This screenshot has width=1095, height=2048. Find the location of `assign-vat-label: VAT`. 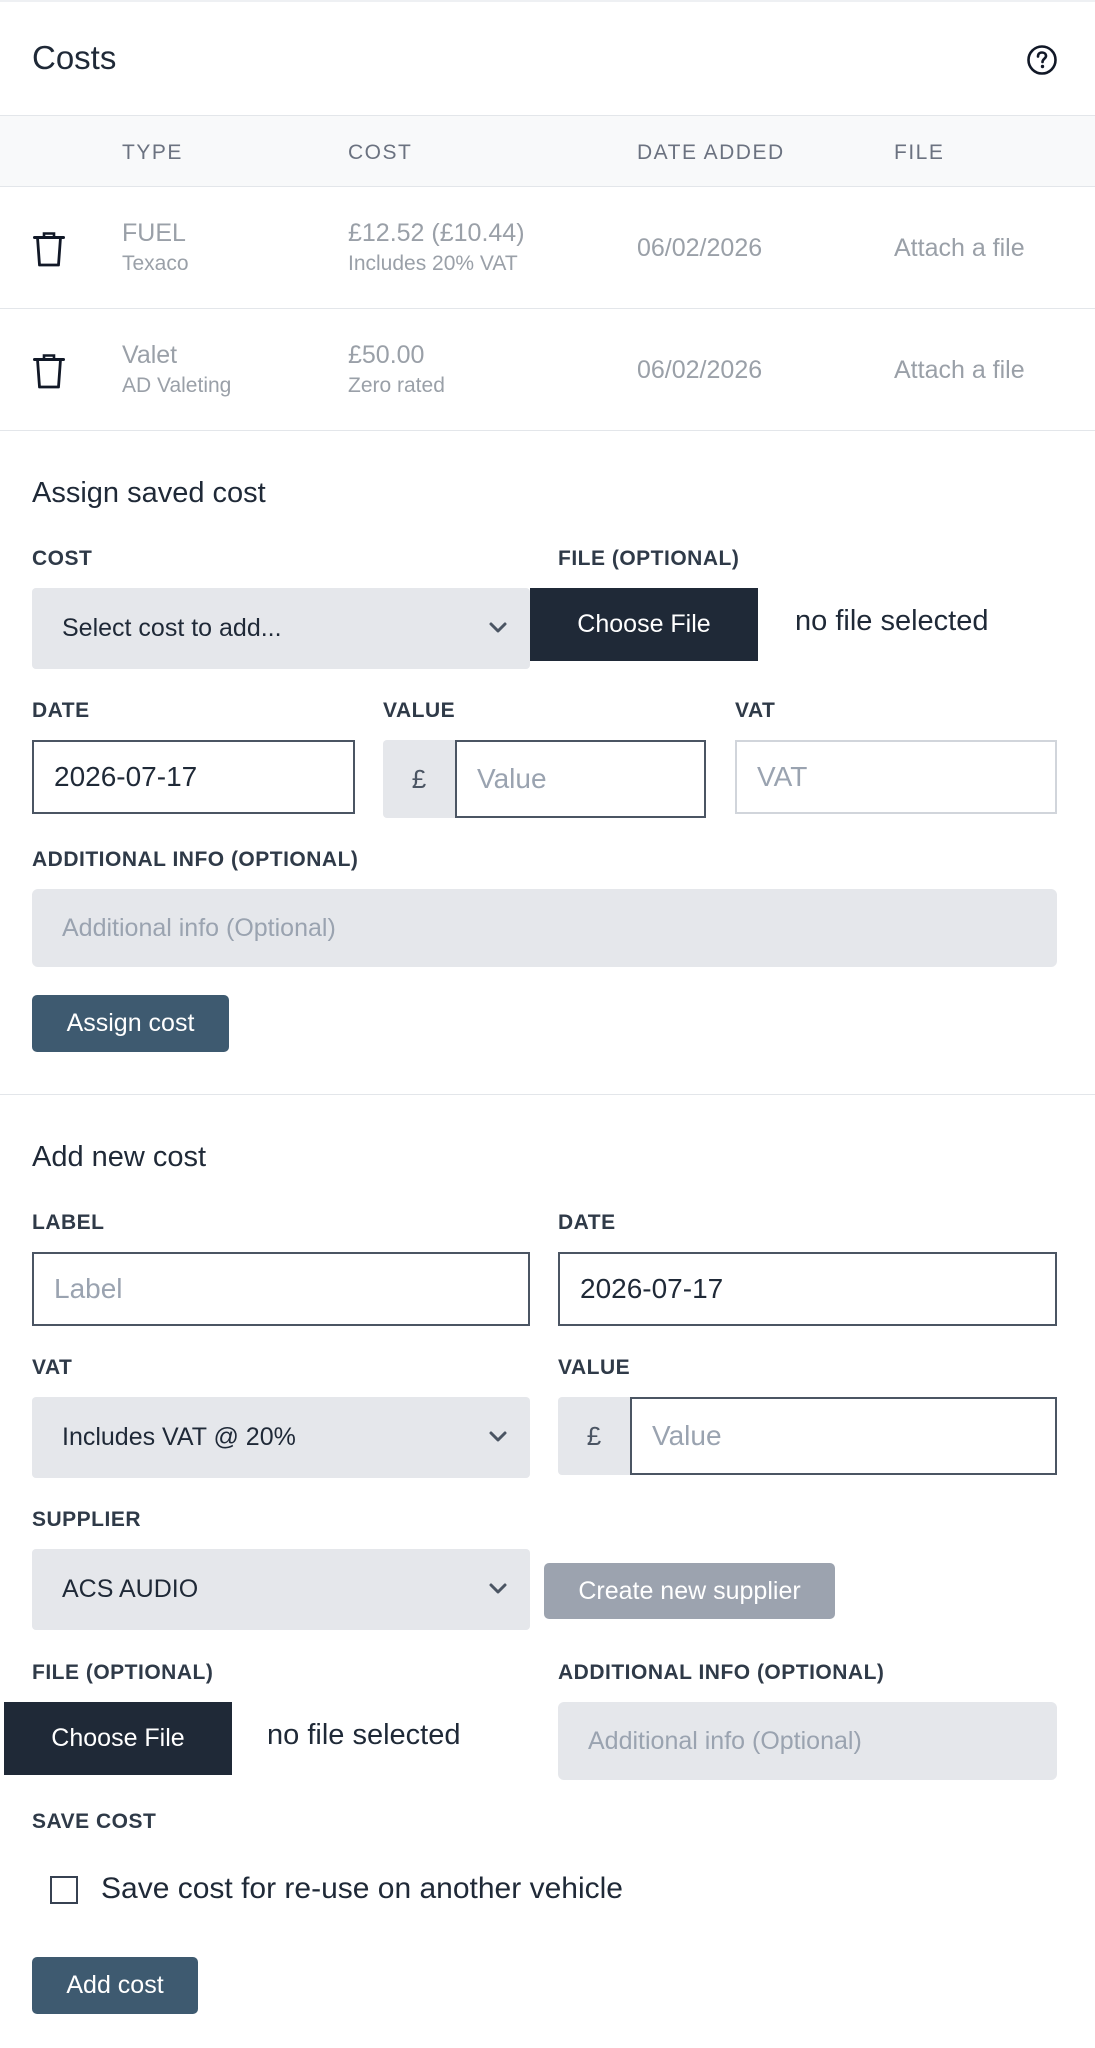

assign-vat-label: VAT is located at coordinates (755, 710).